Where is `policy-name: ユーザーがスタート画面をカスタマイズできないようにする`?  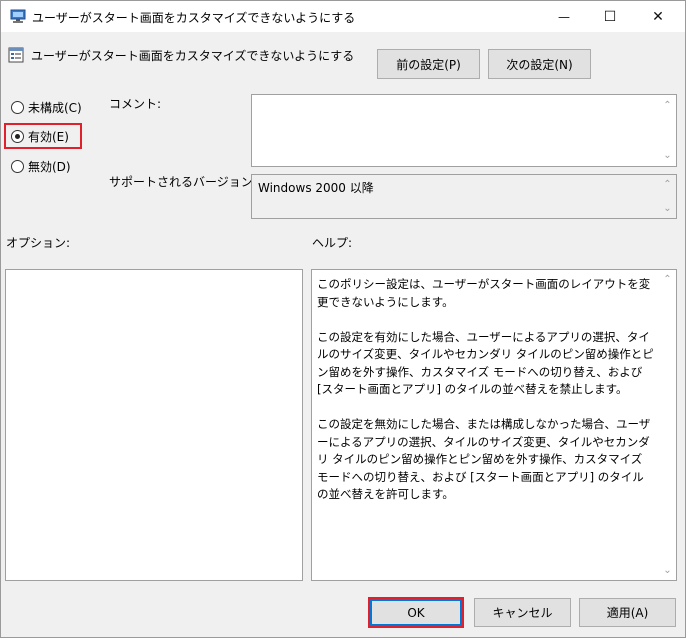 policy-name: ユーザーがスタート画面をカスタマイズできないようにする is located at coordinates (193, 56).